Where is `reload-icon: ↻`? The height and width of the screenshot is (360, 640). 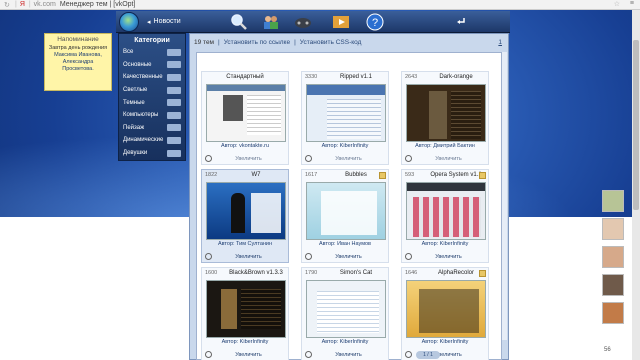 reload-icon: ↻ is located at coordinates (8, 5).